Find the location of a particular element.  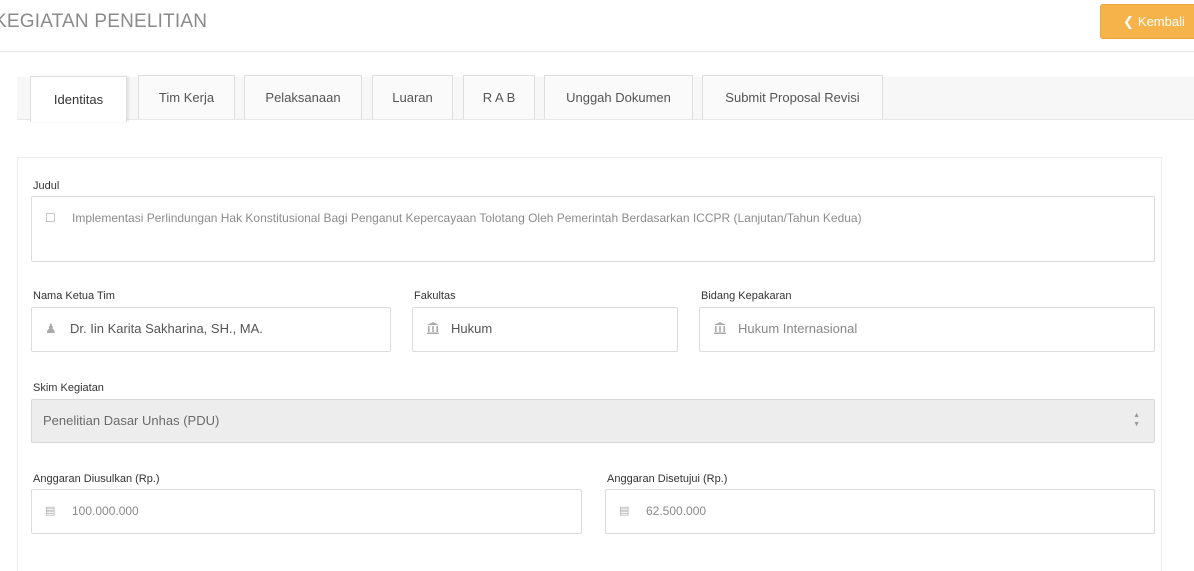

page-title: KEGIATAN PENELITIAN is located at coordinates (104, 21).